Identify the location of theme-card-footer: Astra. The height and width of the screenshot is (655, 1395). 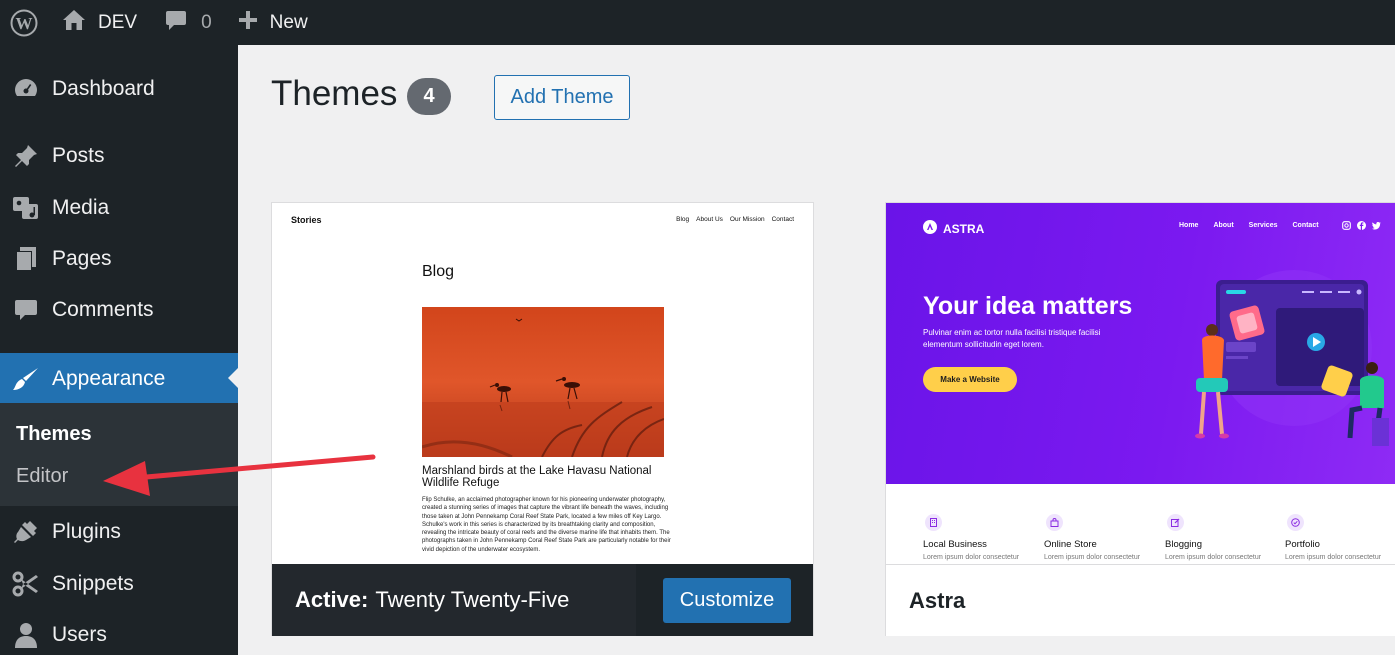
(1140, 600).